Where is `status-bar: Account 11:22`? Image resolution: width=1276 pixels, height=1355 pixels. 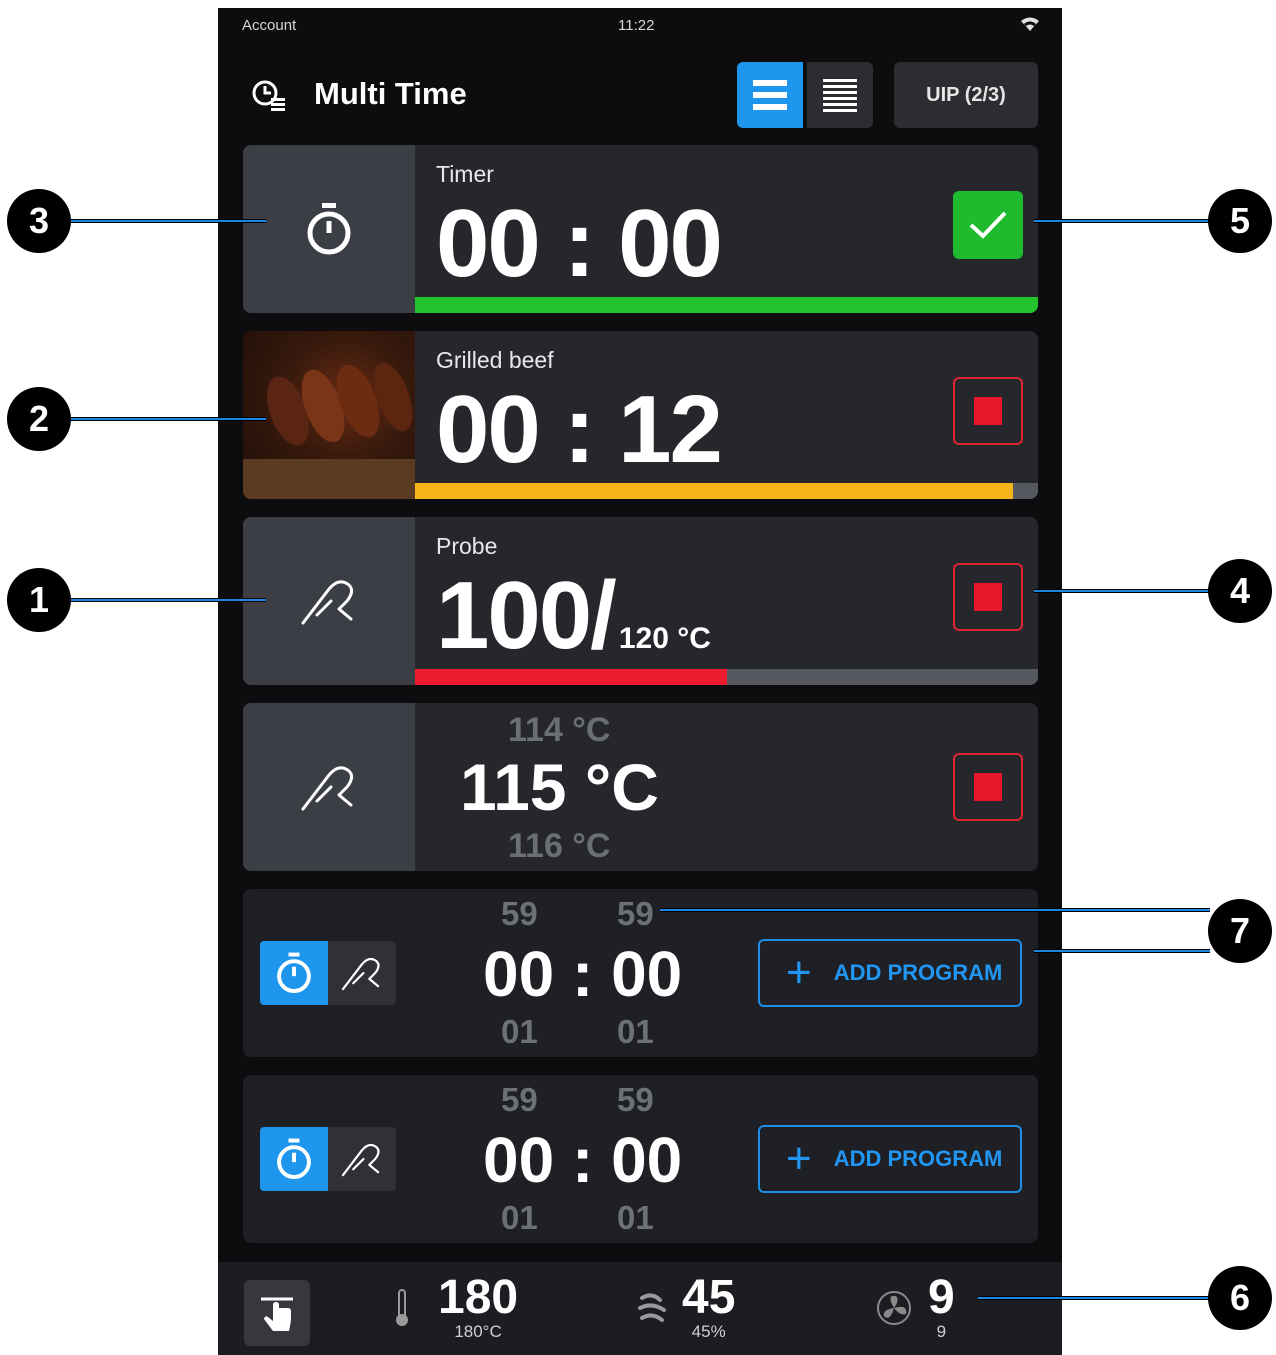 status-bar: Account 11:22 is located at coordinates (640, 26).